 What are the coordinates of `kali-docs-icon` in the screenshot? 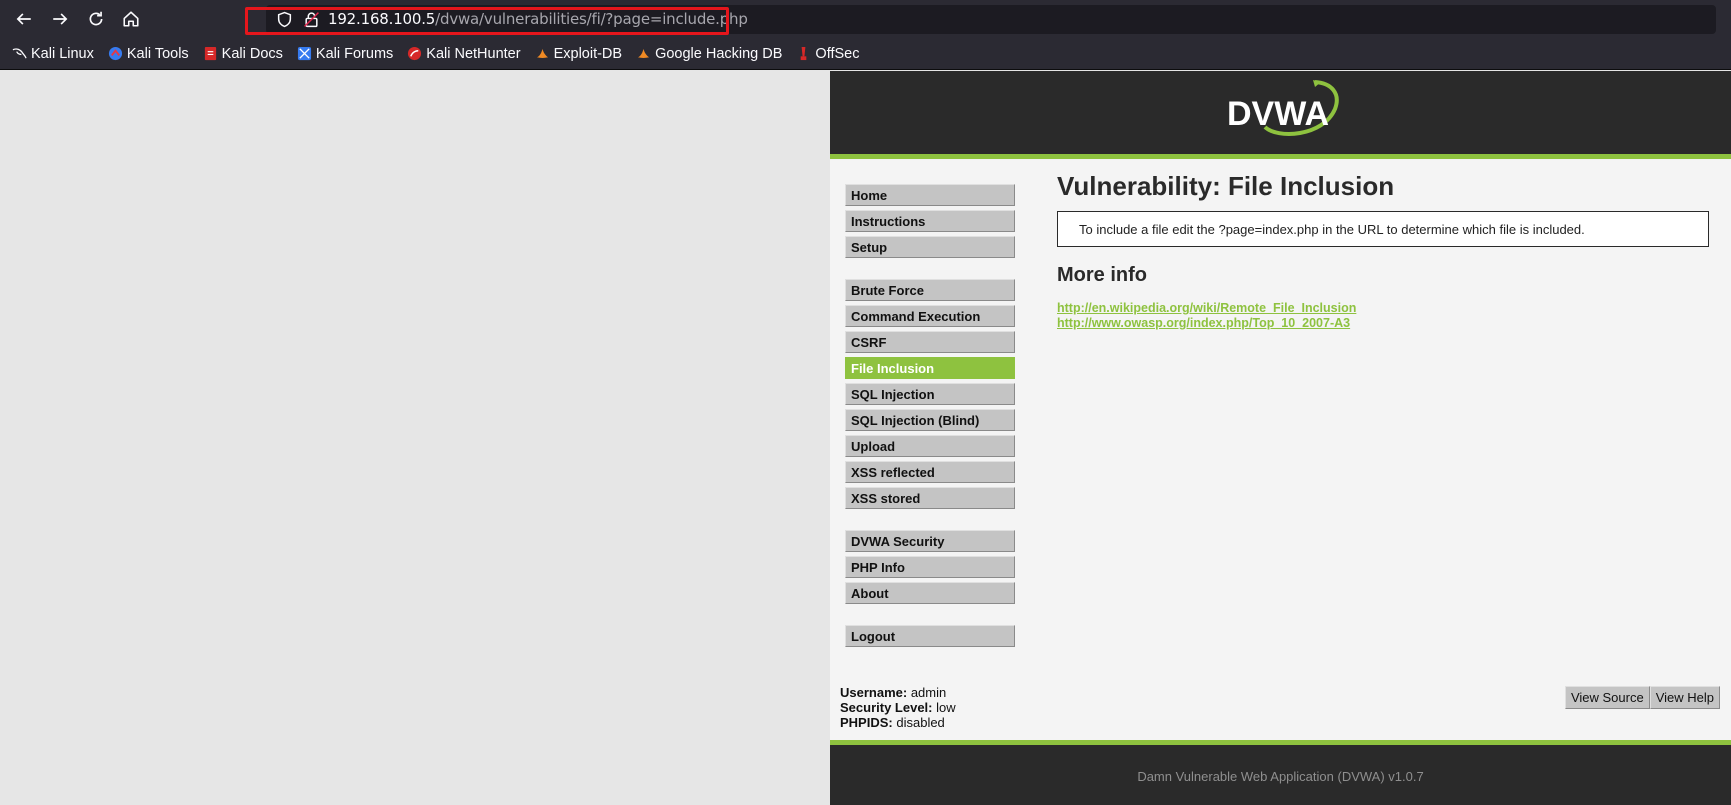 It's located at (210, 53).